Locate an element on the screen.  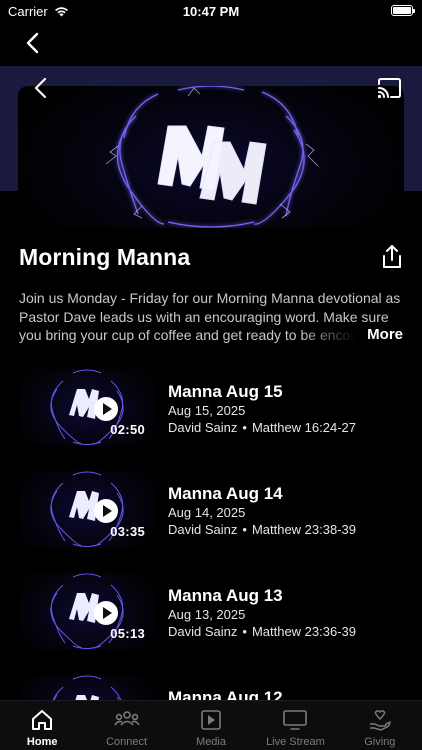
clock: 10:47 PM is located at coordinates (211, 11).